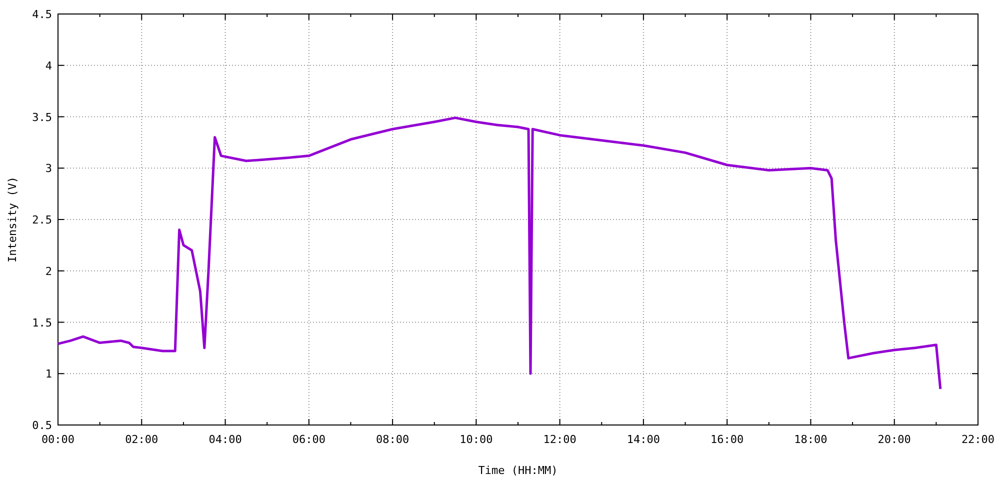  Describe the element at coordinates (811, 439) in the screenshot. I see `tick-label: 18:00` at that location.